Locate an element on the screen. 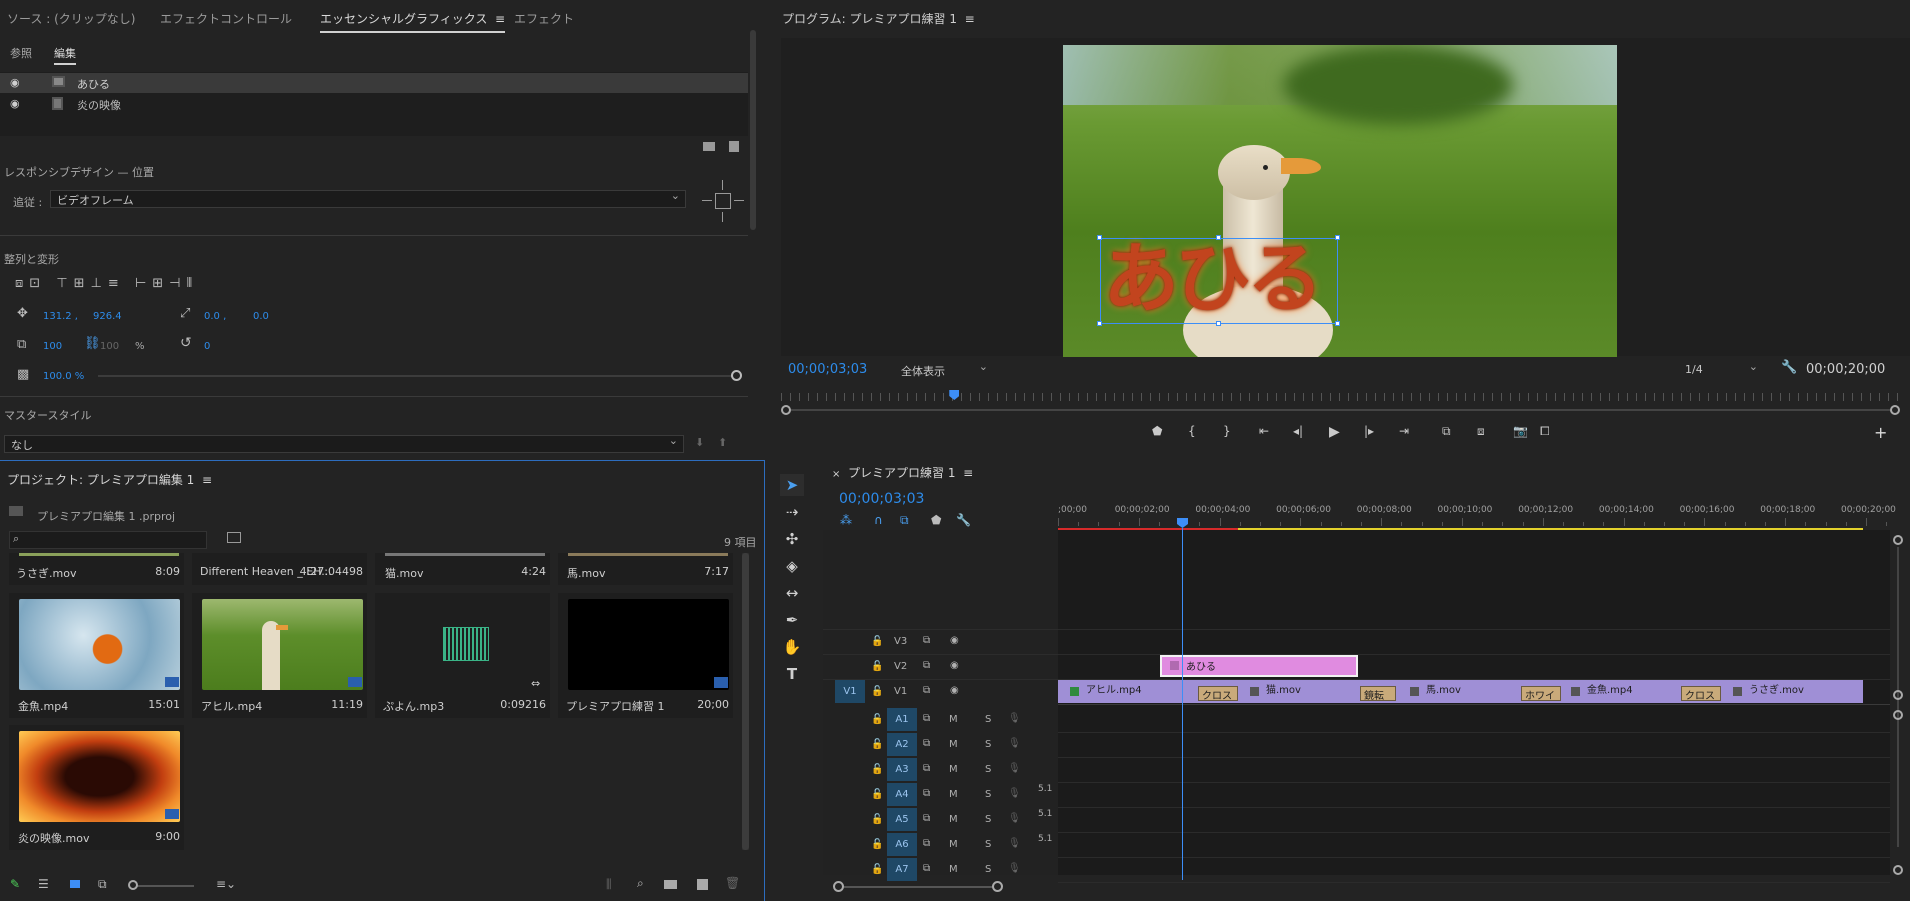 The width and height of the screenshot is (1910, 901). subtab-edit: 編集 is located at coordinates (65, 55).